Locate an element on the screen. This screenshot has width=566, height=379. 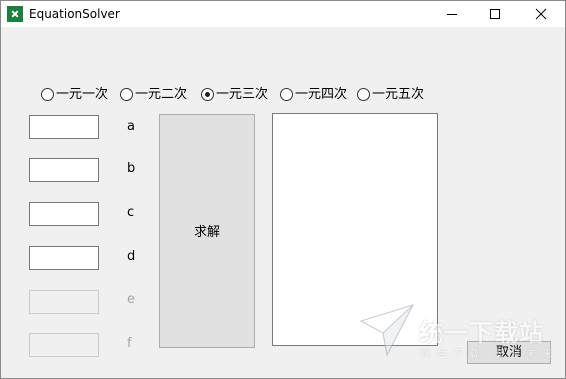
coefficient-e-input is located at coordinates (64, 302).